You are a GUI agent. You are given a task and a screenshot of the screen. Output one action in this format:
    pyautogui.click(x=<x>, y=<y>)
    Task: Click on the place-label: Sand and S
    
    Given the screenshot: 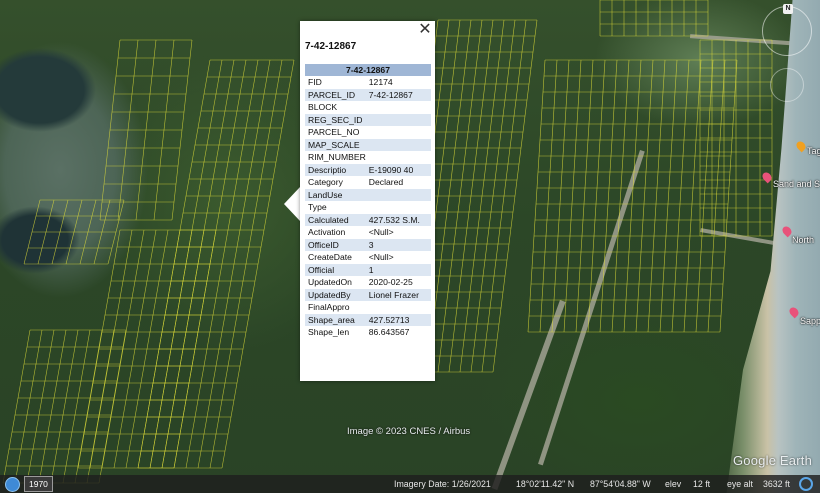 What is the action you would take?
    pyautogui.click(x=796, y=184)
    